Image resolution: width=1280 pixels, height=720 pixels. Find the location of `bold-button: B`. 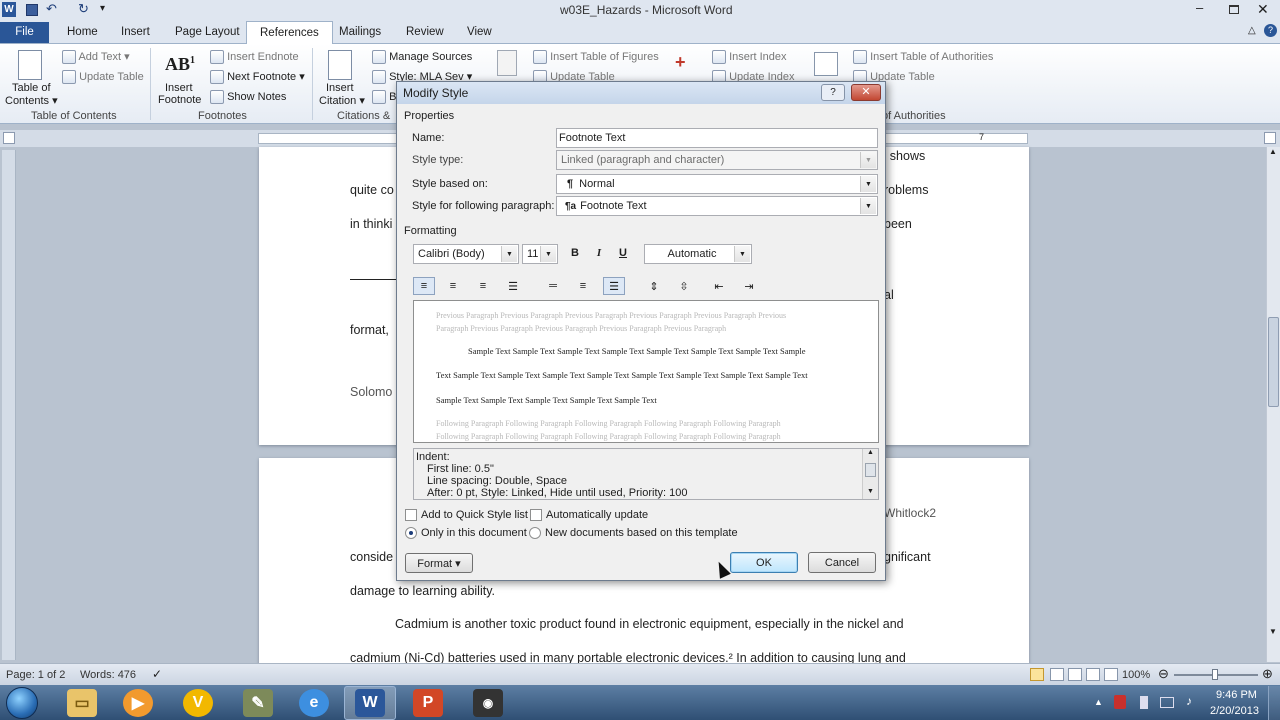

bold-button: B is located at coordinates (575, 253).